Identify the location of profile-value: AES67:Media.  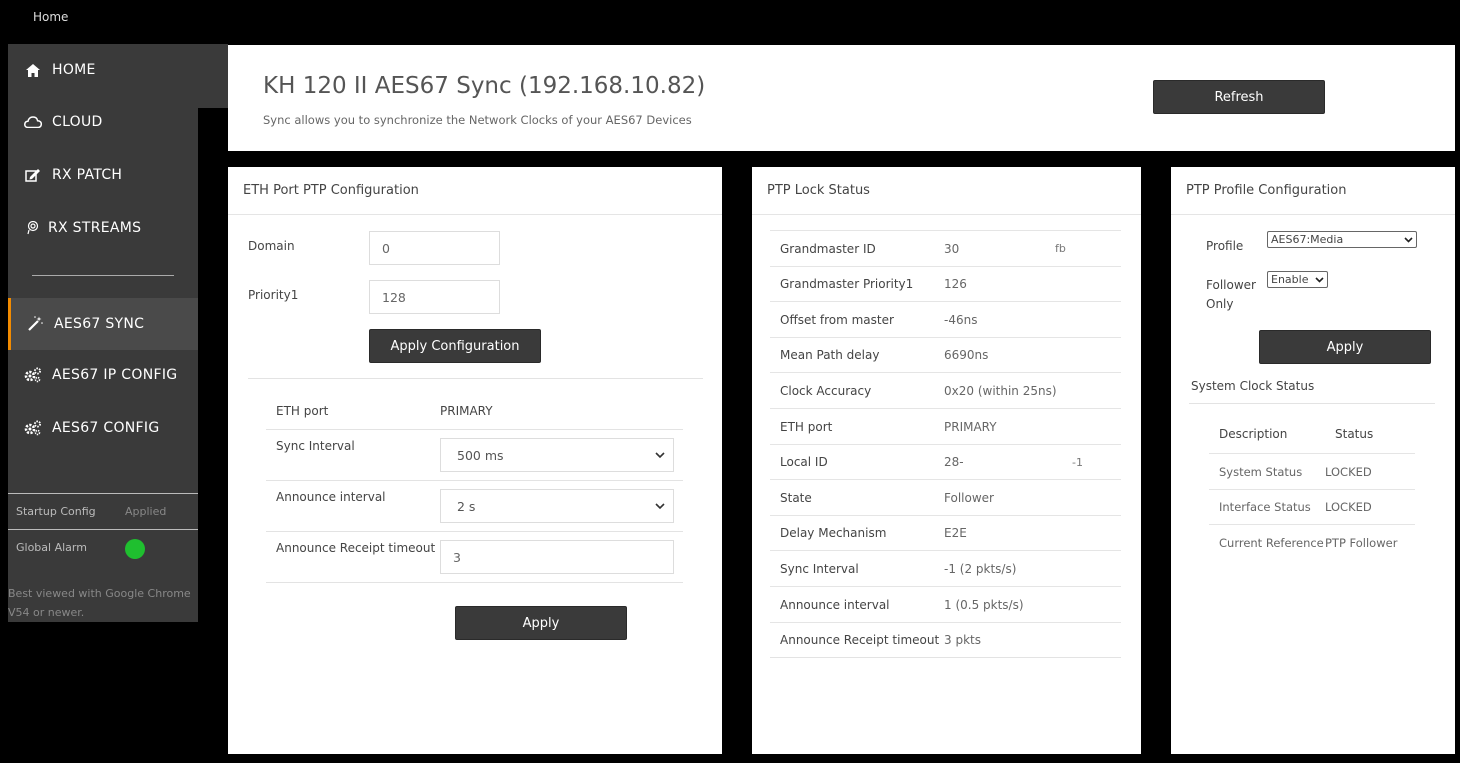
(1307, 239).